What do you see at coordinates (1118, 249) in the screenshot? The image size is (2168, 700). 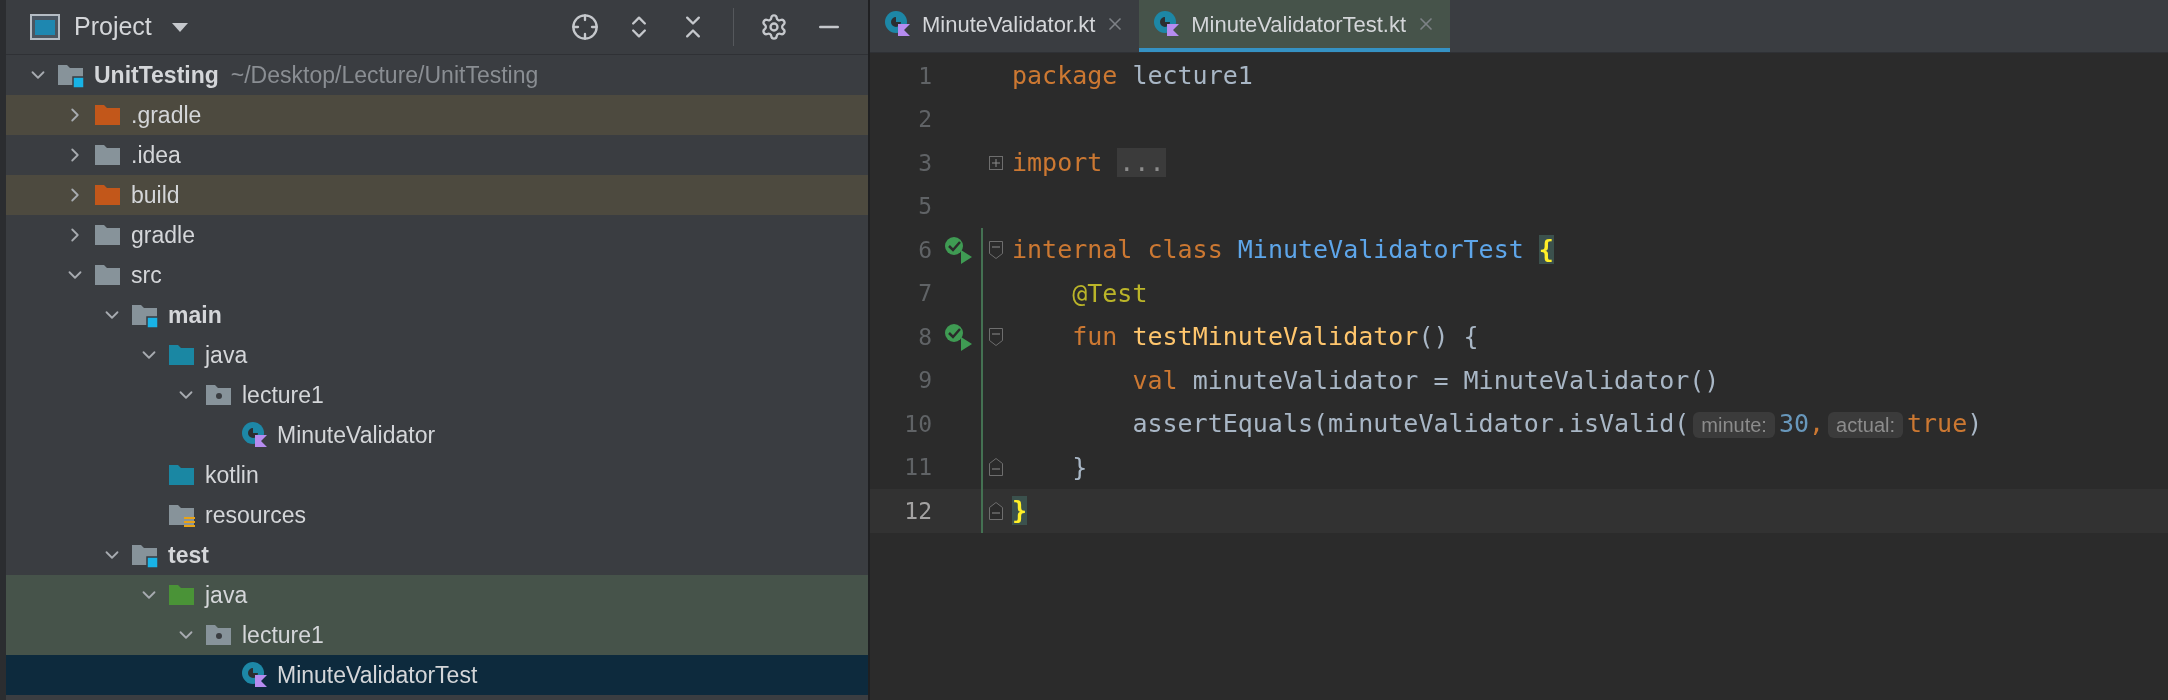 I see `code-token: internal class` at bounding box center [1118, 249].